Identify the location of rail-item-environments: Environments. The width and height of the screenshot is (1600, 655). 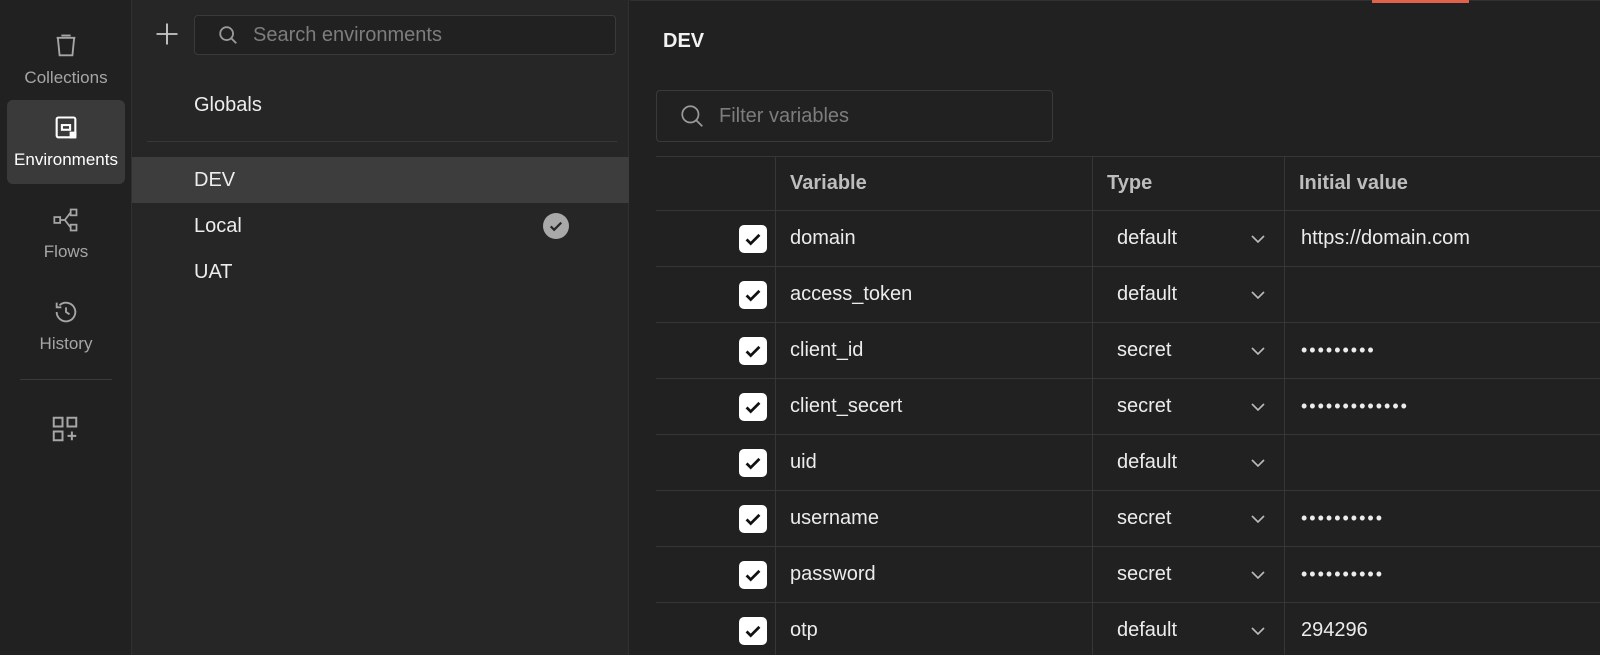
(66, 142).